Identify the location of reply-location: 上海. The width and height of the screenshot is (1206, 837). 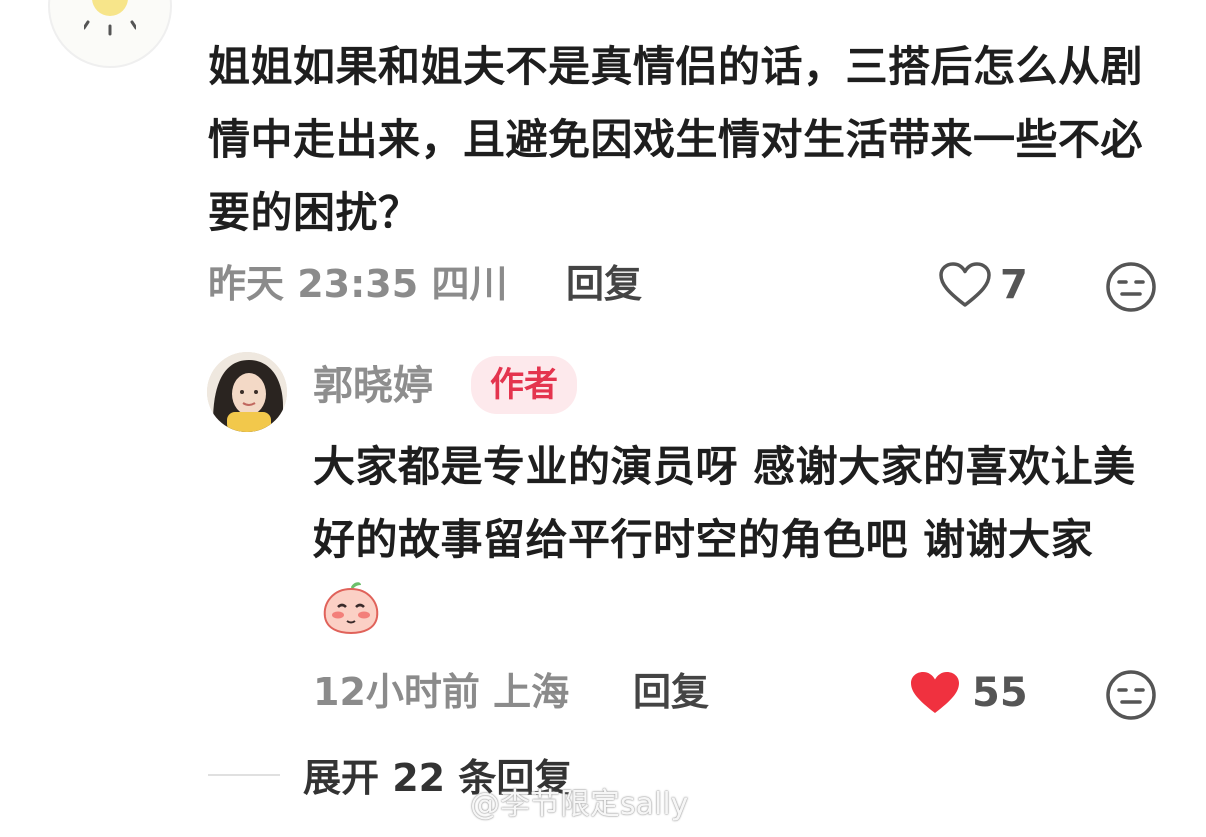
(531, 692).